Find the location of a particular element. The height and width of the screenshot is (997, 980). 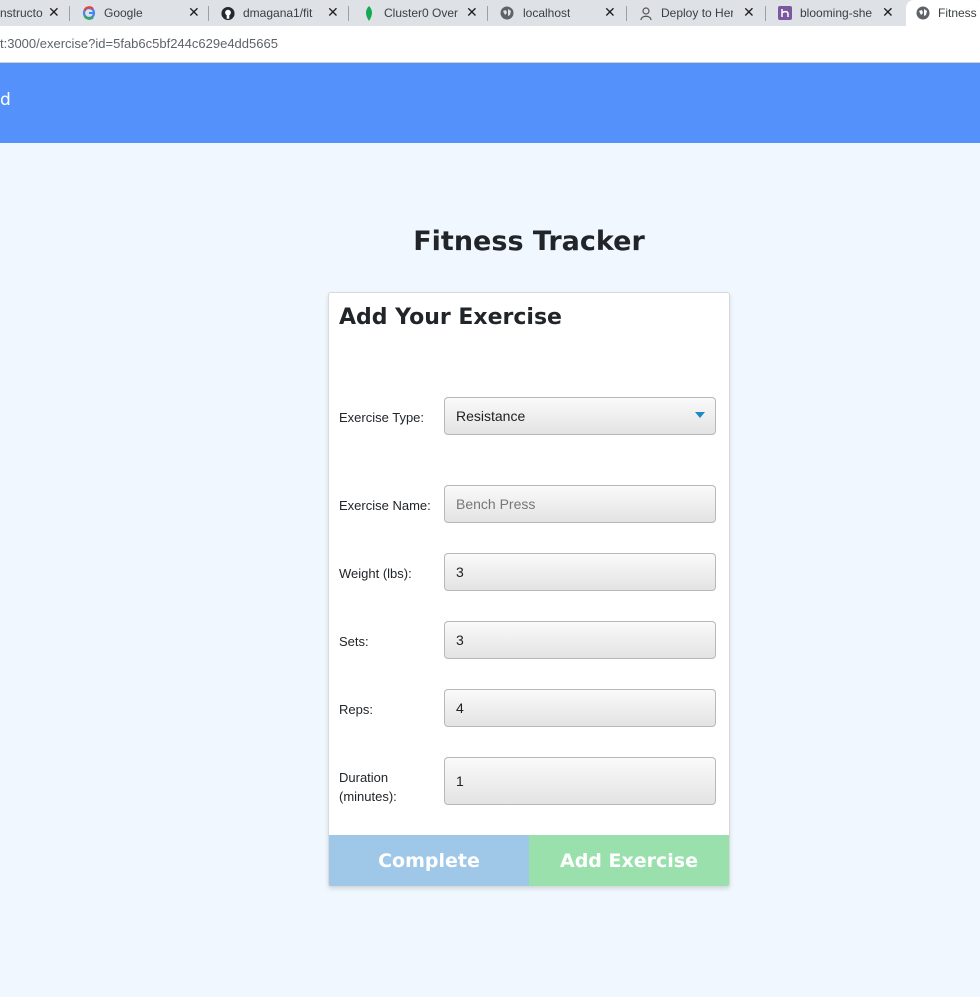

sets-input: 3 is located at coordinates (580, 640).